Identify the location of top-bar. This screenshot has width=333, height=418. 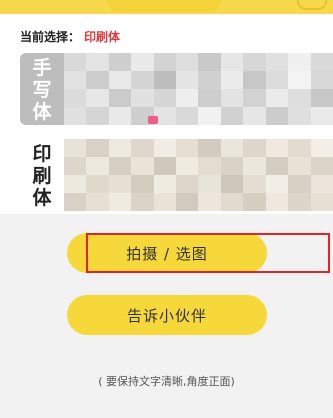
(166, 7).